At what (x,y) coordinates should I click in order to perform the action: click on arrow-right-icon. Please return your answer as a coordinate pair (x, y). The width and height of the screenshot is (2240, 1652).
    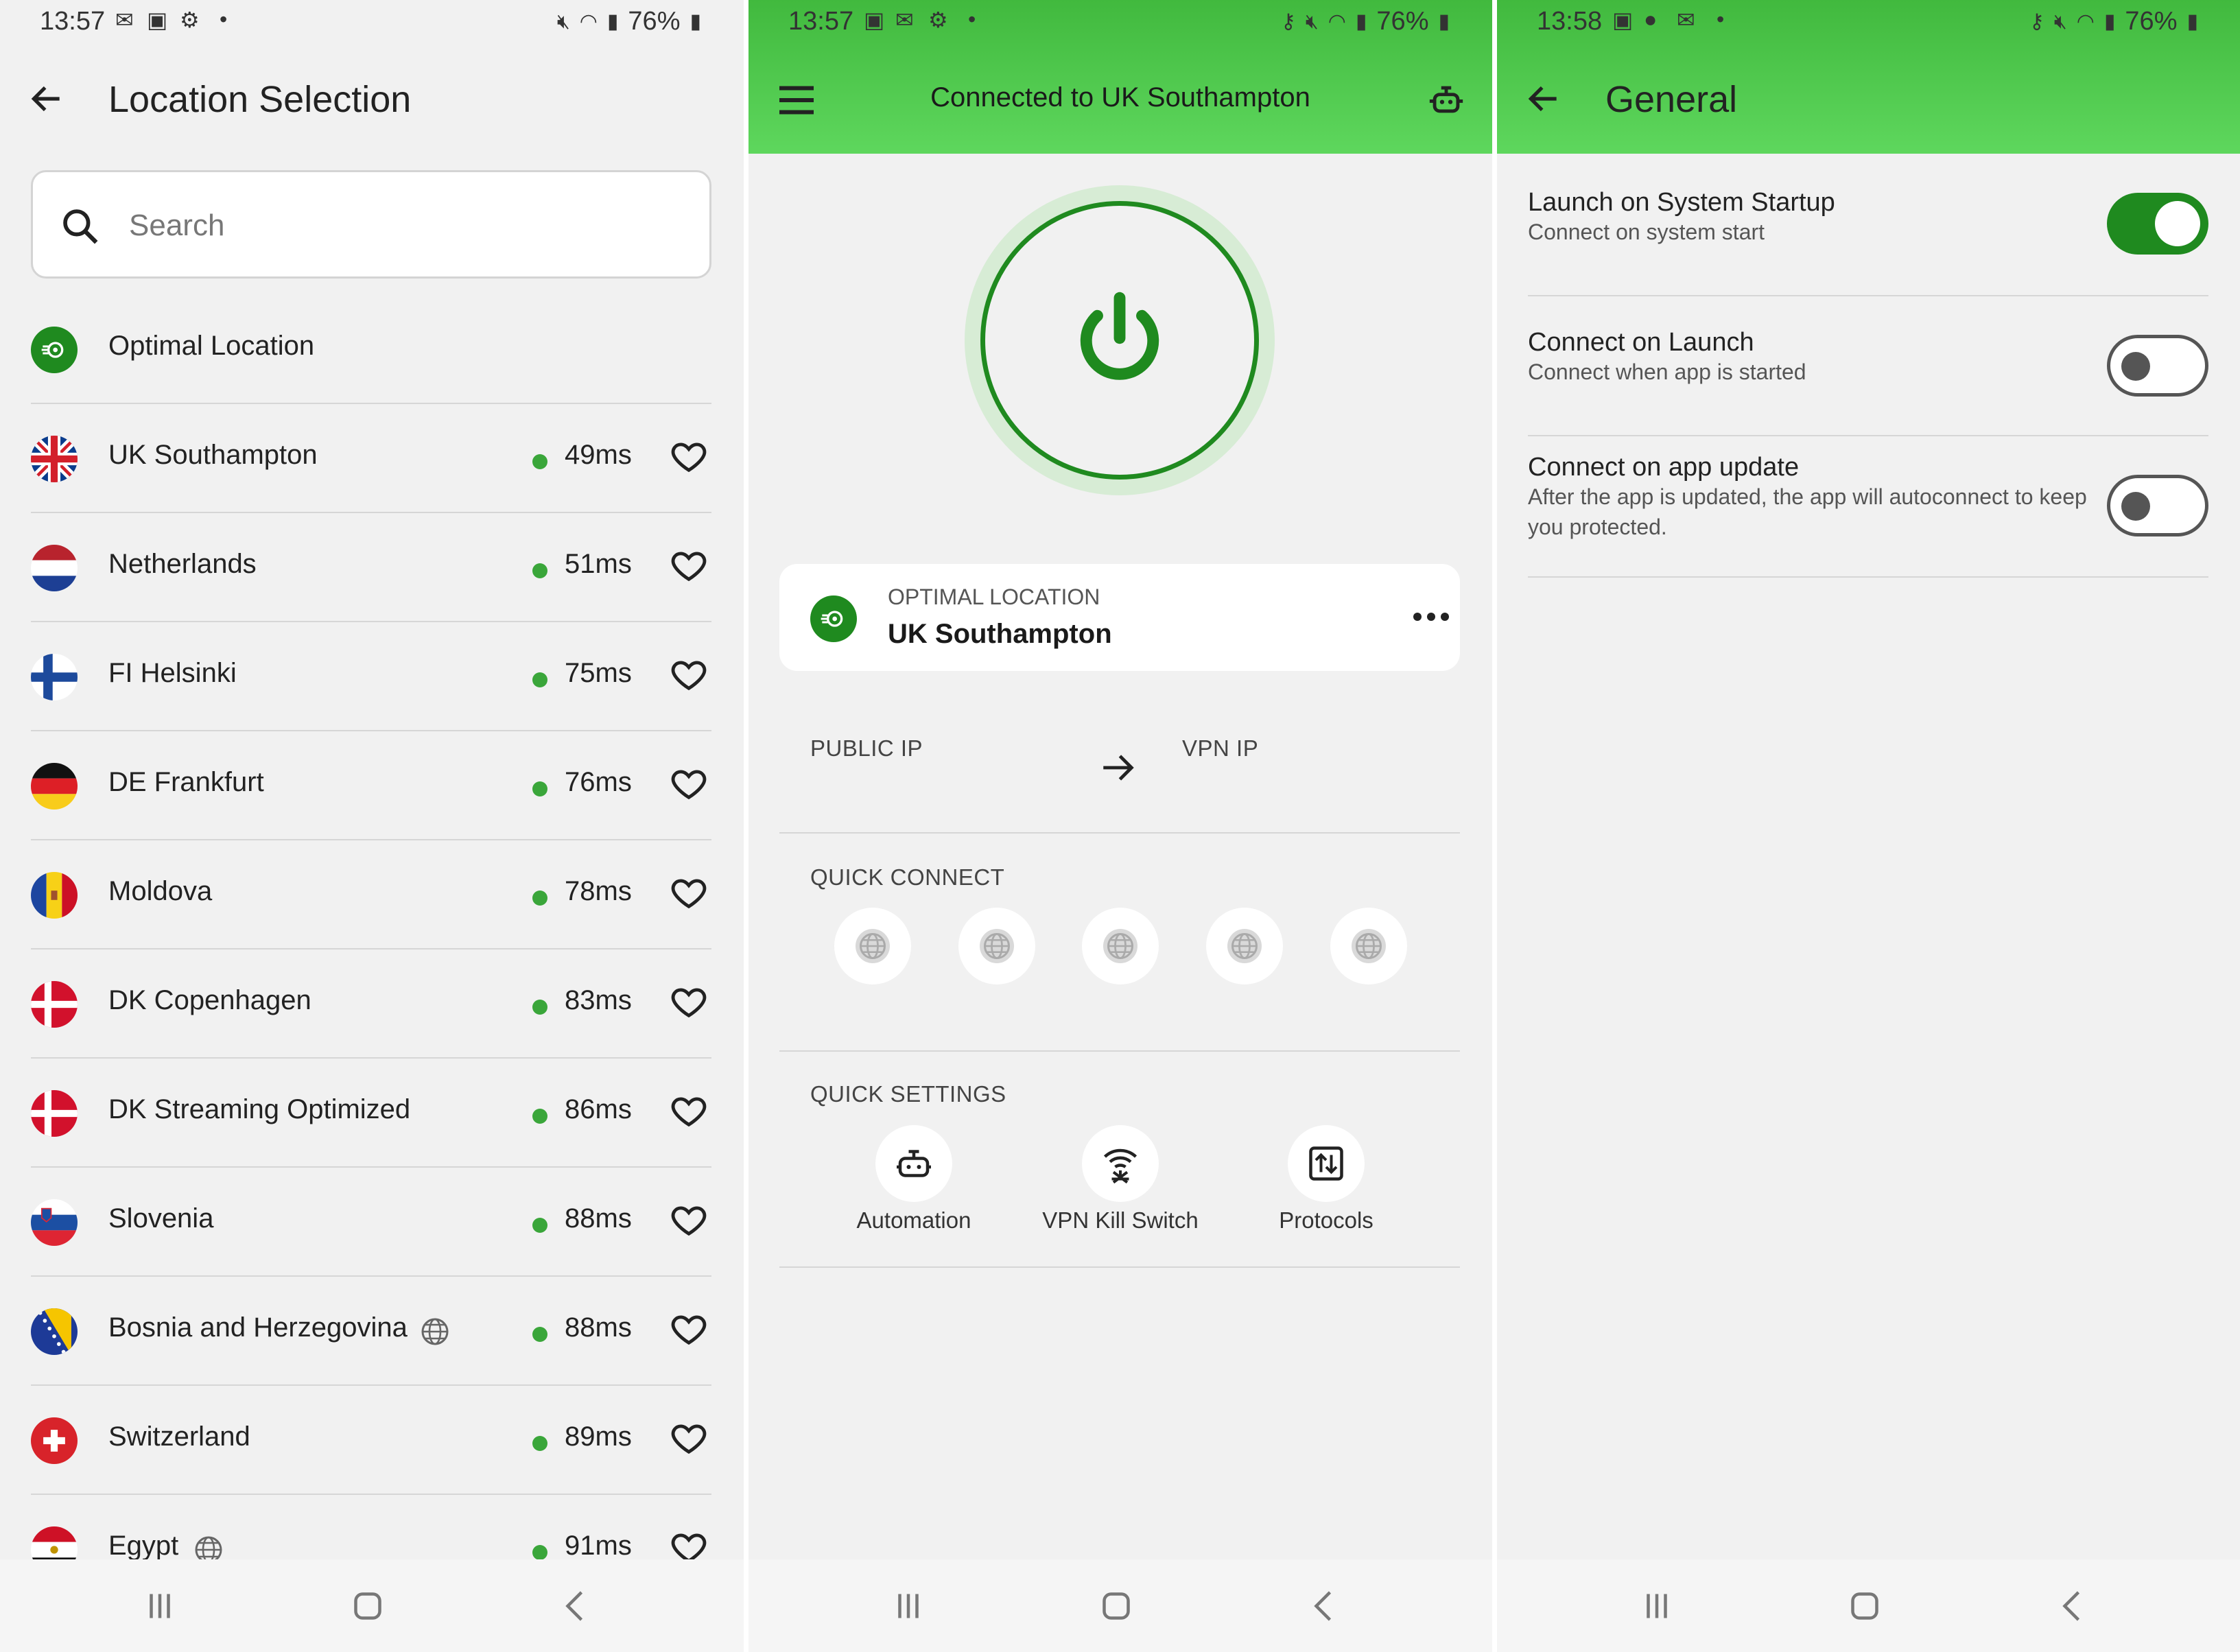
    Looking at the image, I should click on (1118, 768).